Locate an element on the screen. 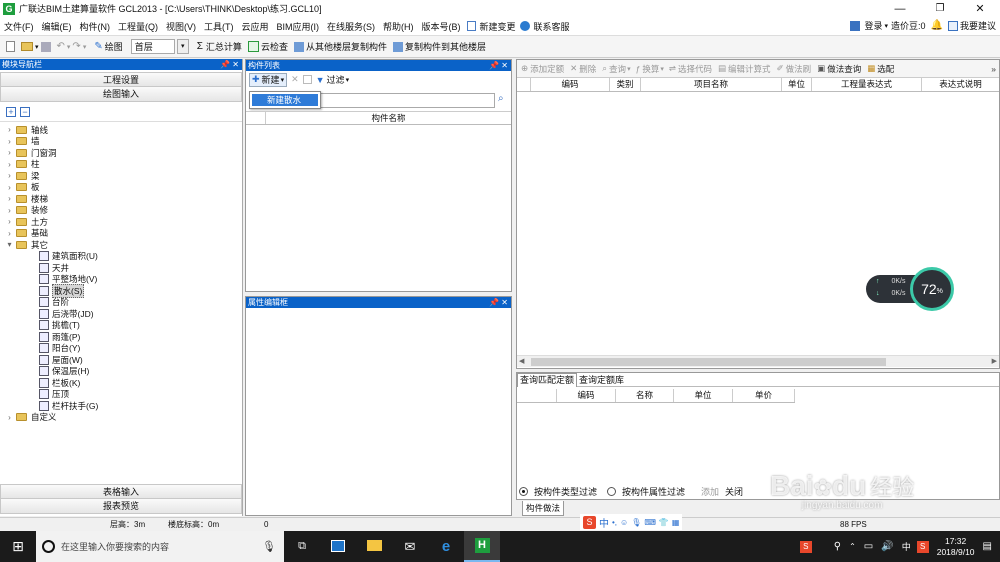 This screenshot has height=562, width=1000. more-icon: » is located at coordinates (993, 69).